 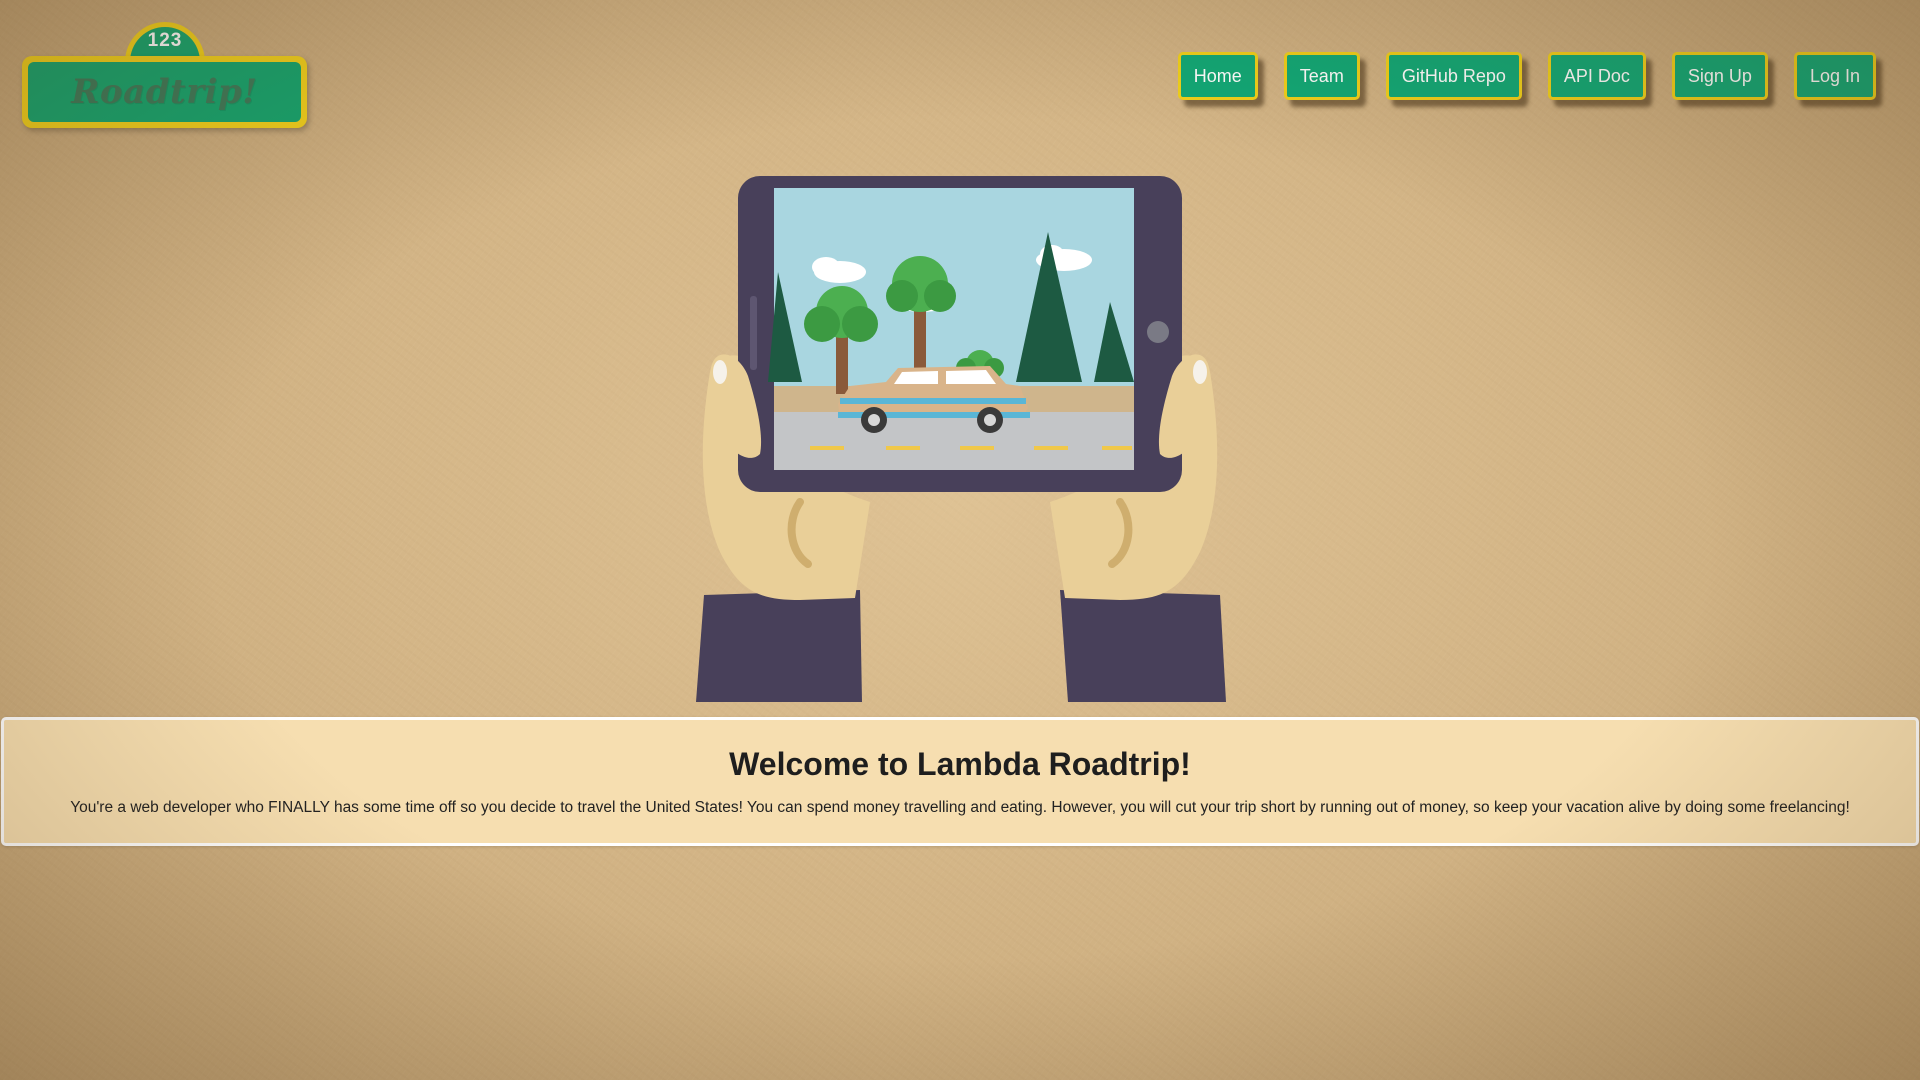 I want to click on tablet-side-button, so click(x=753, y=333).